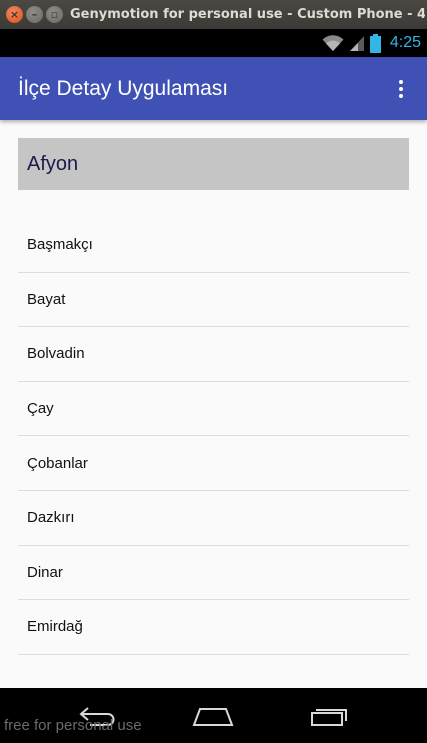 The width and height of the screenshot is (427, 743). What do you see at coordinates (213, 409) in the screenshot?
I see `list-item: Çay` at bounding box center [213, 409].